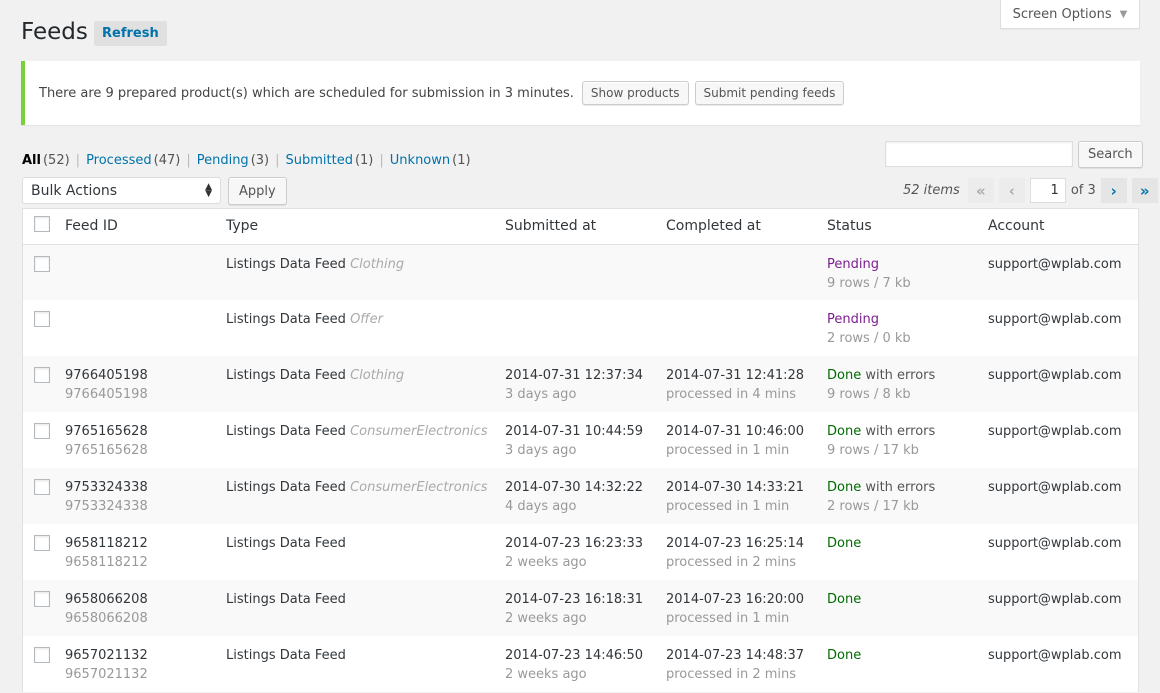 Image resolution: width=1160 pixels, height=693 pixels. What do you see at coordinates (907, 227) in the screenshot?
I see `column-header-status: Status` at bounding box center [907, 227].